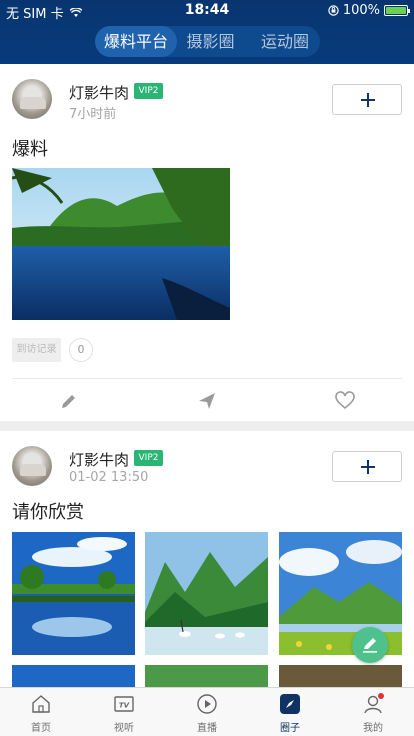 The height and width of the screenshot is (736, 414). I want to click on tab-live: 直播, so click(207, 712).